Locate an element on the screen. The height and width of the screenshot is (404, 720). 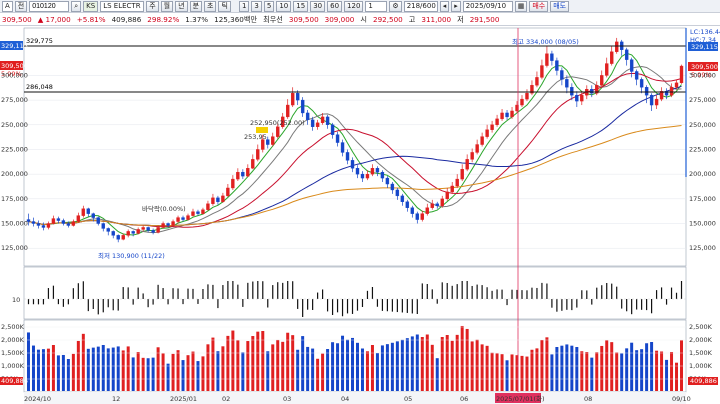
interval-60: 60 is located at coordinates (335, 6).